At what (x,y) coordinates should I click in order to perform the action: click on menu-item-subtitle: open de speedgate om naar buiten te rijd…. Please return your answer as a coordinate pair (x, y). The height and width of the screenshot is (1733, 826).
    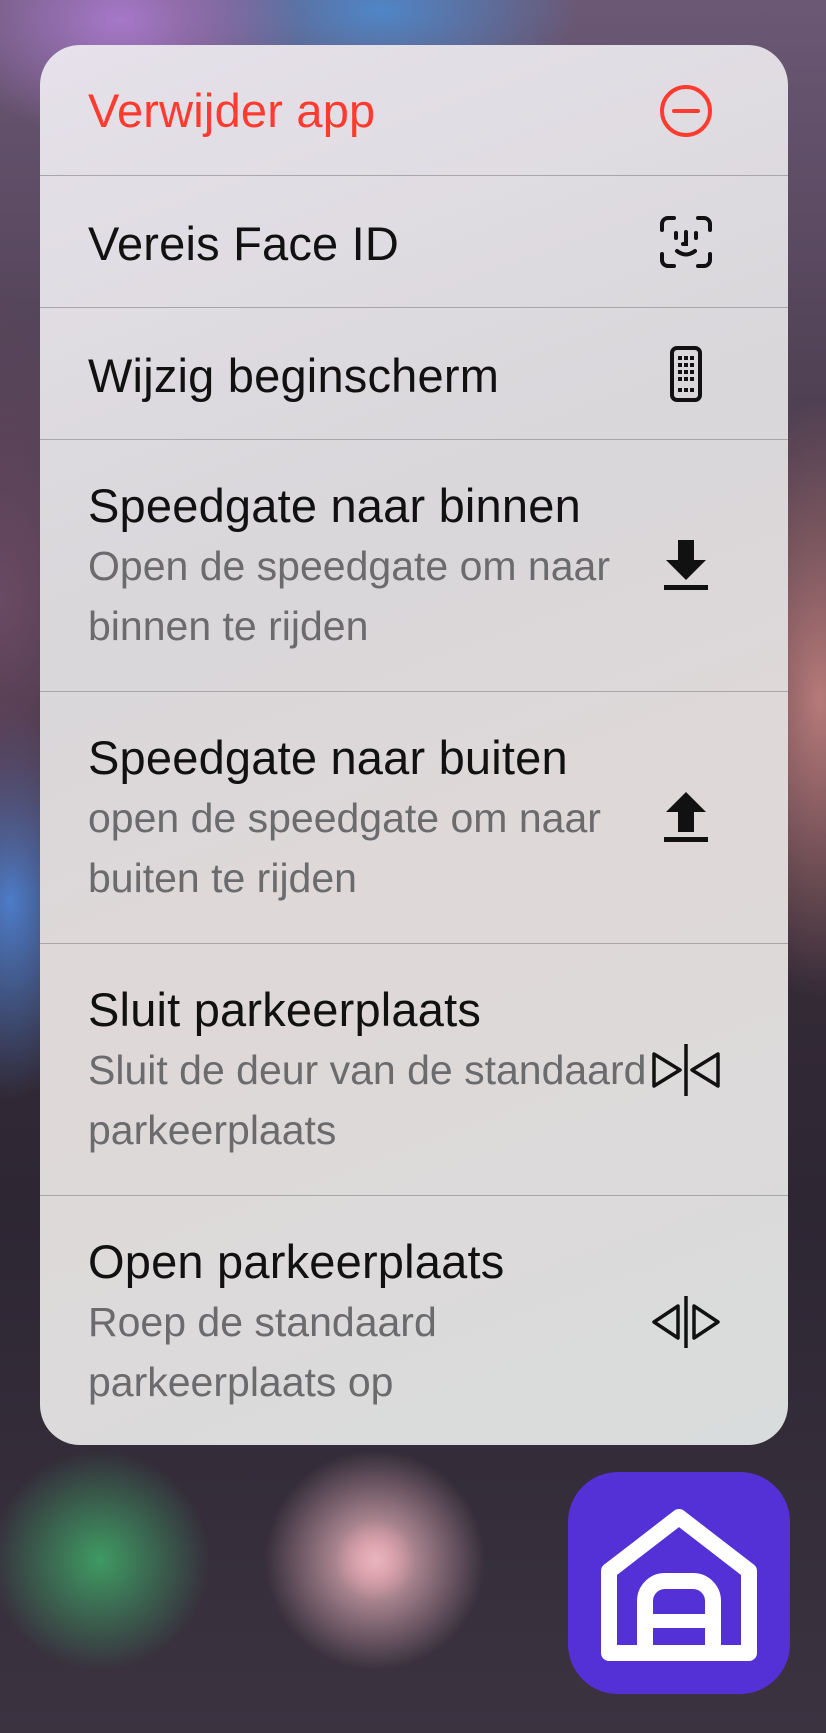
    Looking at the image, I should click on (344, 848).